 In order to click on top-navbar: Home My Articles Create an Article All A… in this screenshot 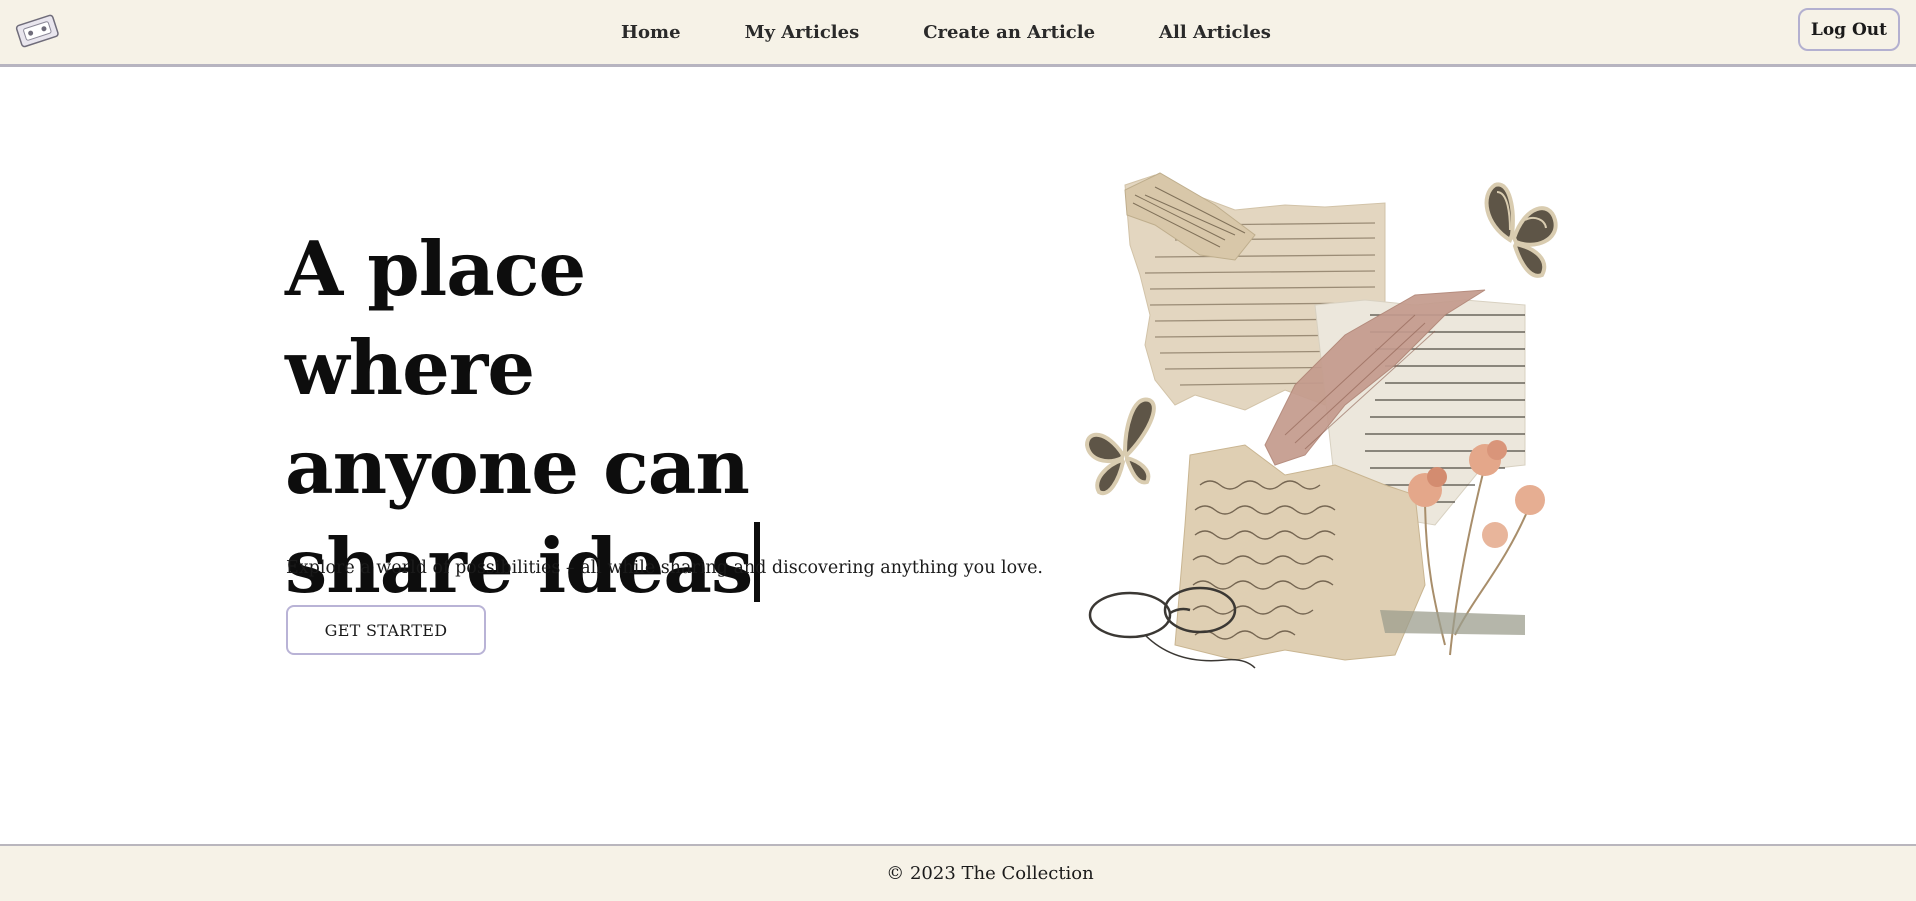, I will do `click(958, 33)`.